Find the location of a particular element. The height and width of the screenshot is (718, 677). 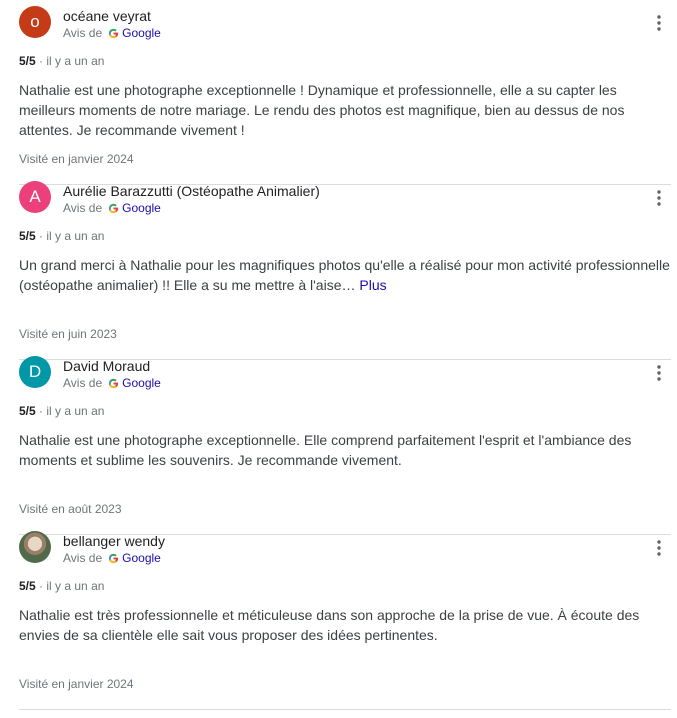

visit-date: Visité en août 2023 is located at coordinates (70, 509).